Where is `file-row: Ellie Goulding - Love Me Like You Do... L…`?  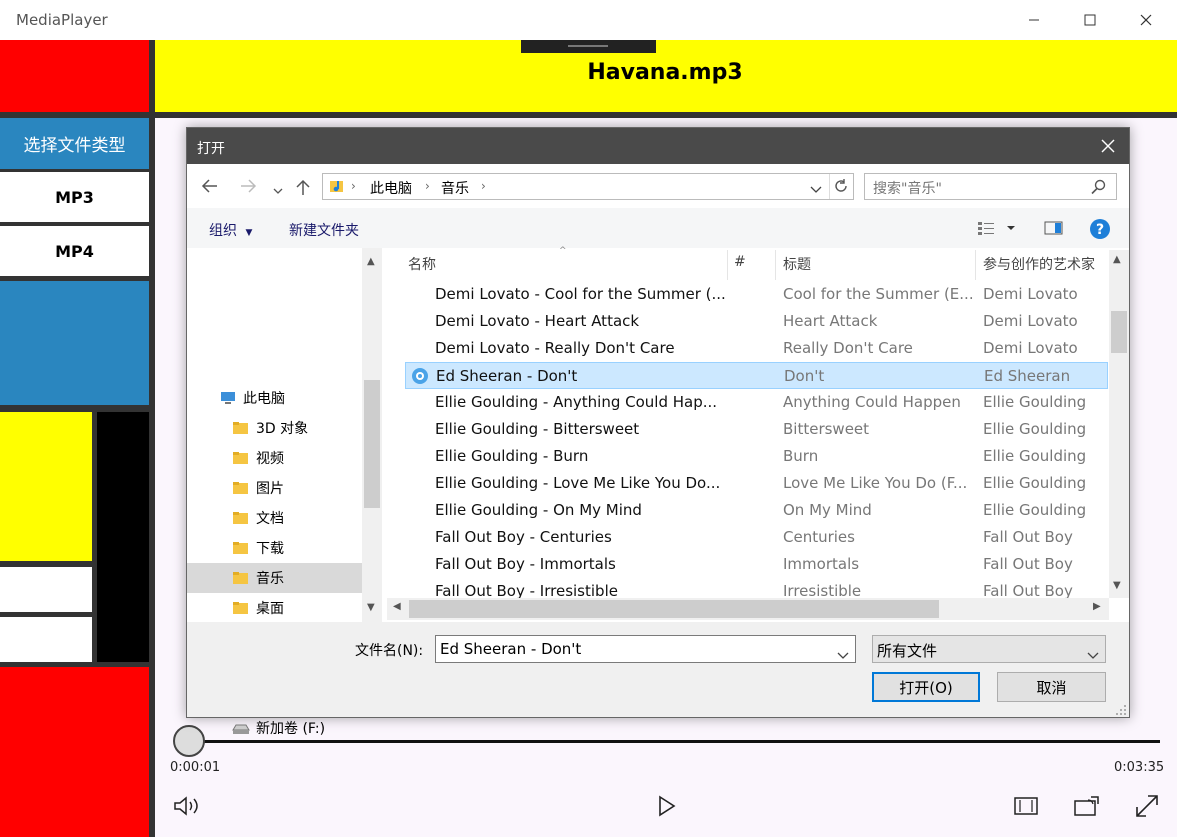 file-row: Ellie Goulding - Love Me Like You Do... L… is located at coordinates (756, 483).